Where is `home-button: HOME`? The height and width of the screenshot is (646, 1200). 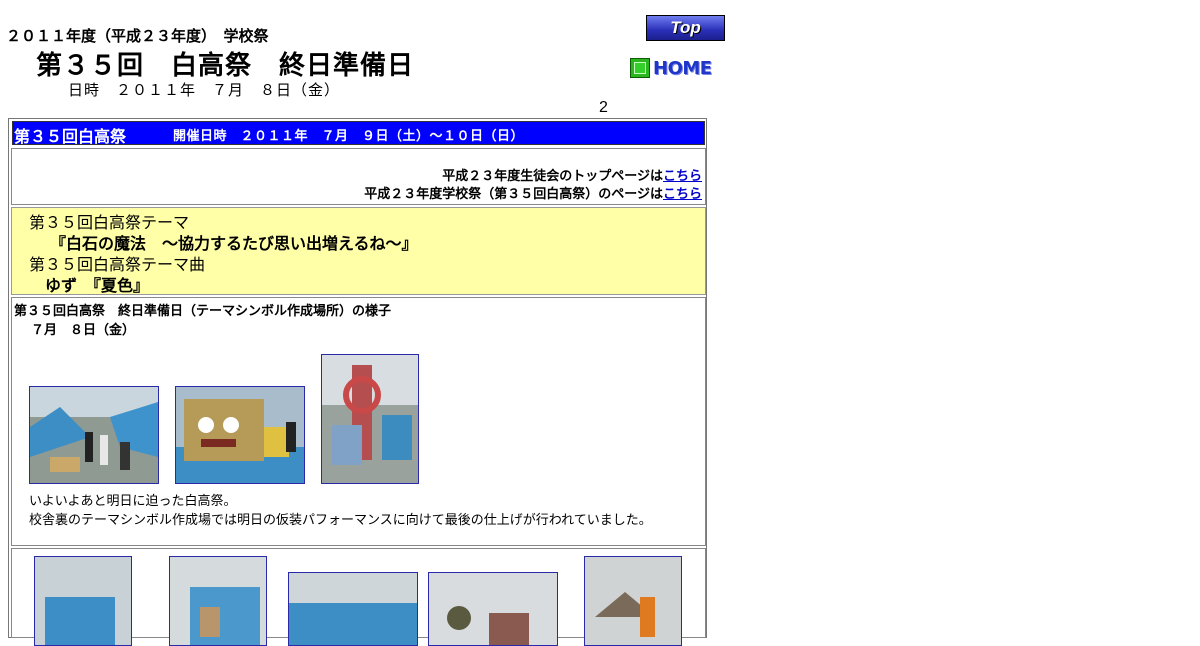 home-button: HOME is located at coordinates (671, 68).